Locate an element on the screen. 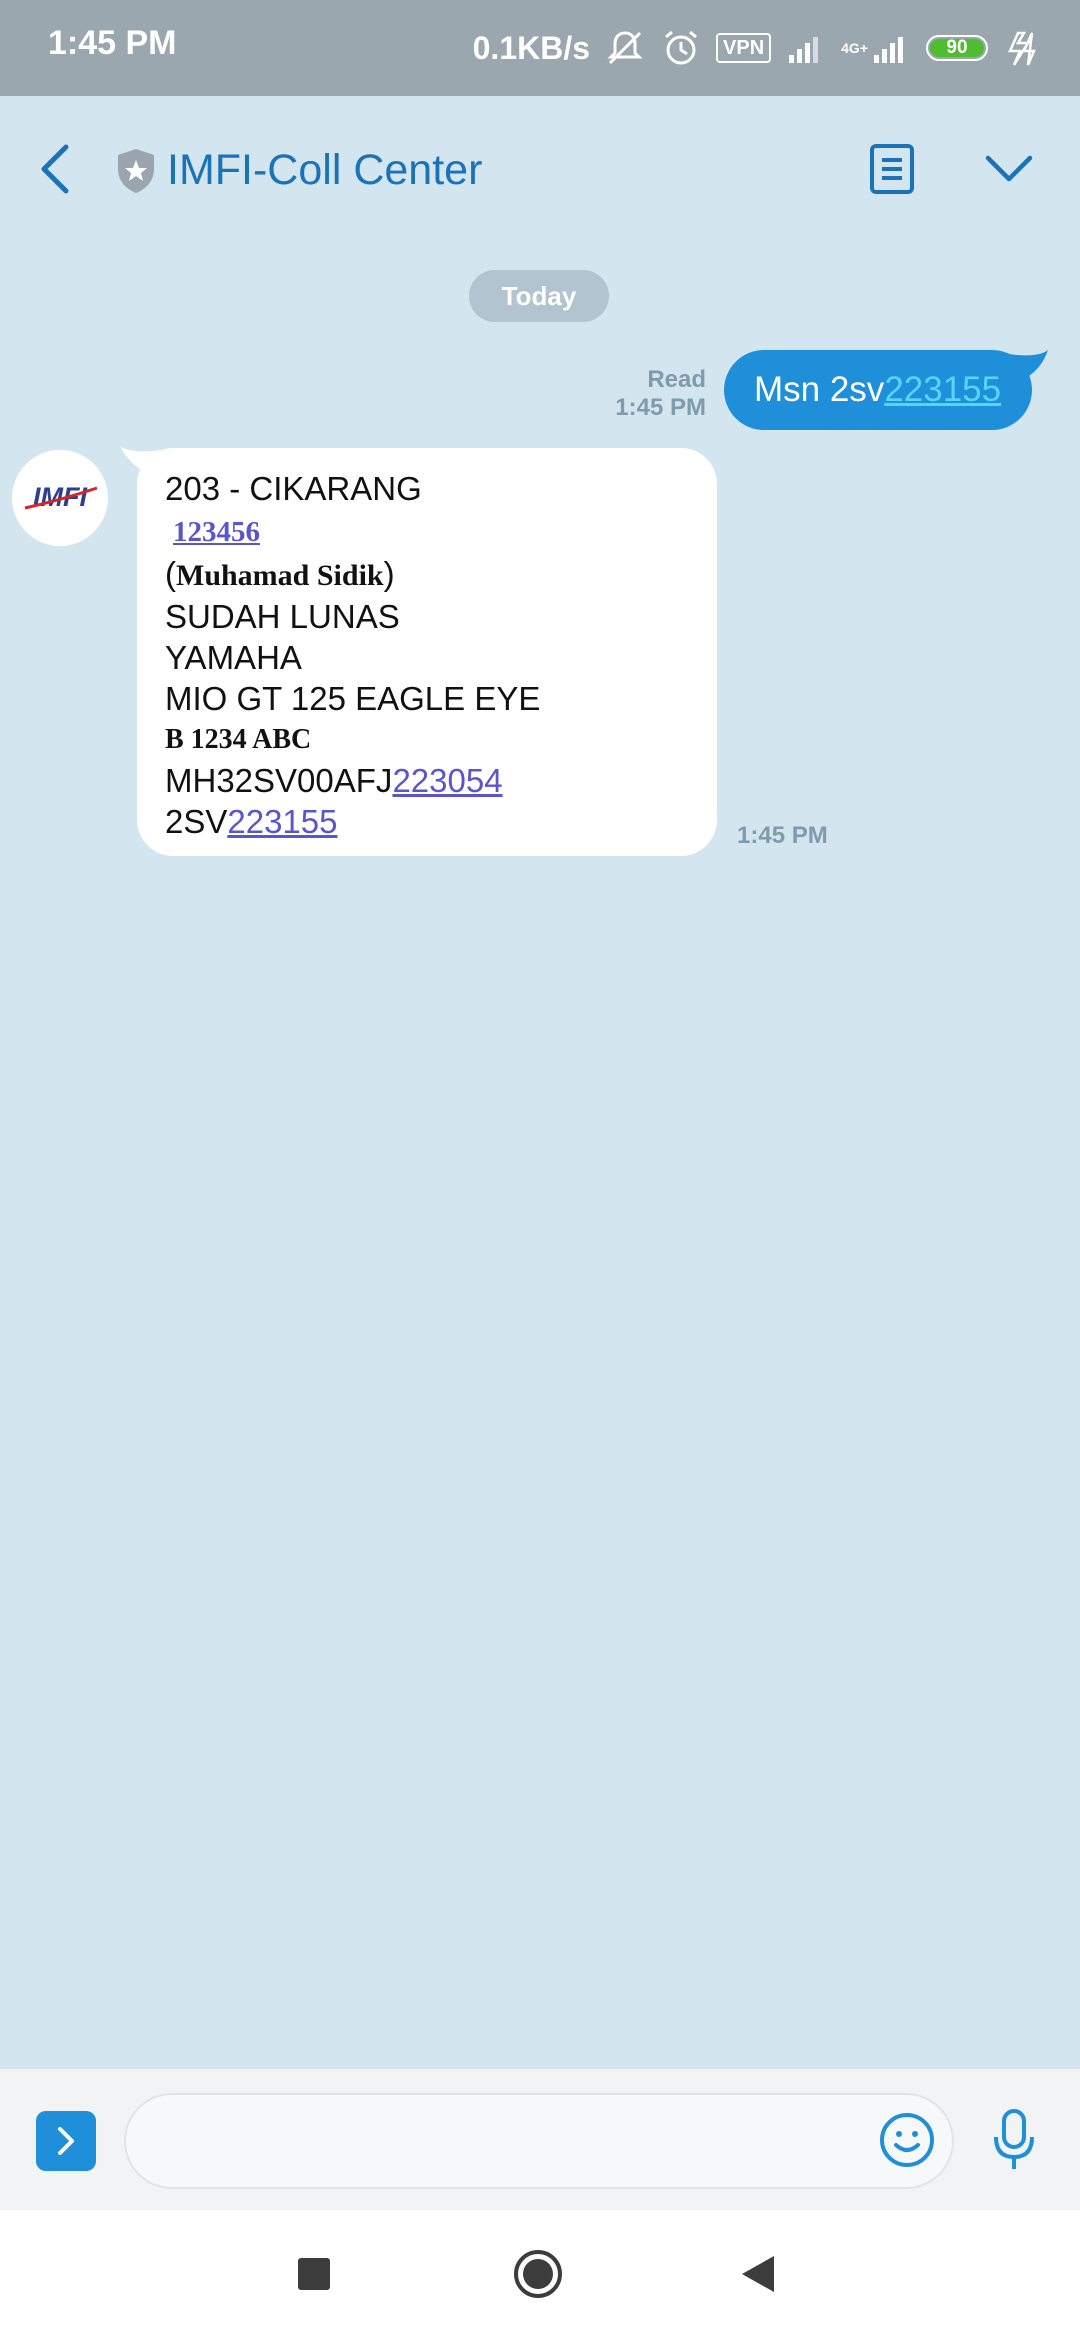 The width and height of the screenshot is (1080, 2340). expand-chevron-icon is located at coordinates (66, 2141).